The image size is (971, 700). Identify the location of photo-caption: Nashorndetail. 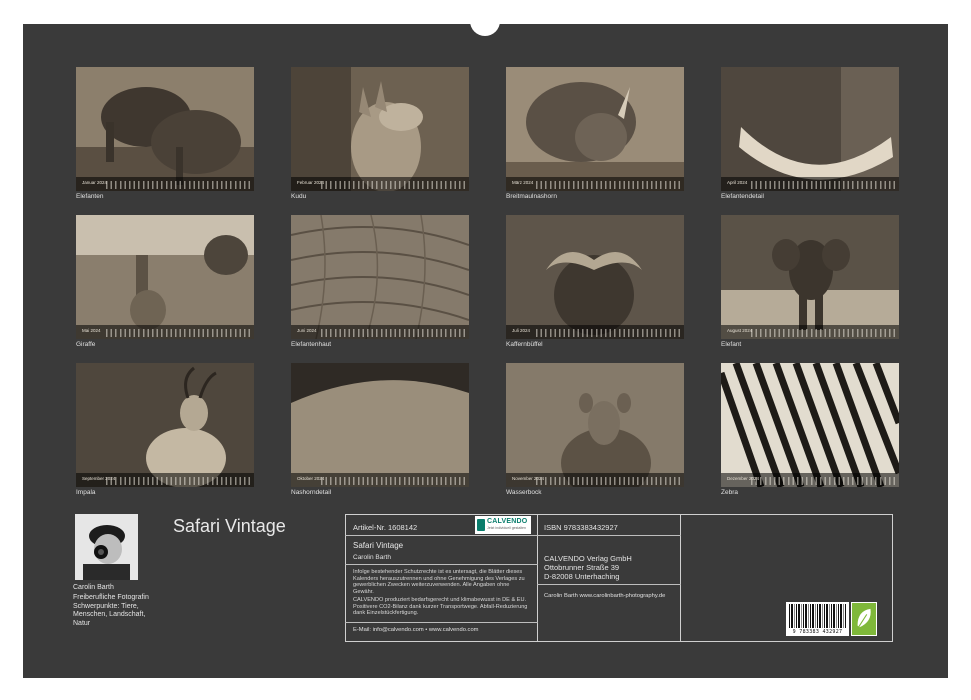
(311, 492).